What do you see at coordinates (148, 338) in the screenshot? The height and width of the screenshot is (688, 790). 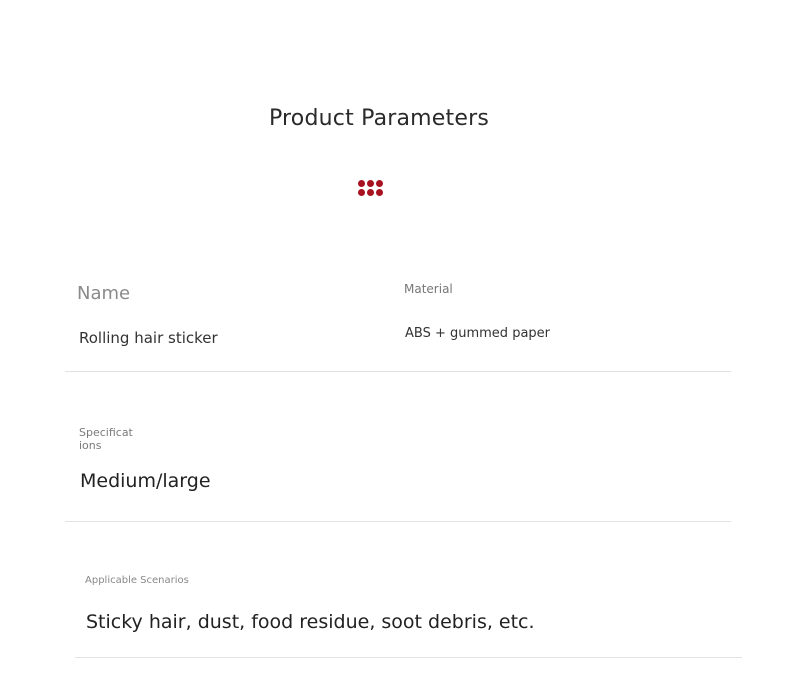 I see `name-value: Rolling hair sticker` at bounding box center [148, 338].